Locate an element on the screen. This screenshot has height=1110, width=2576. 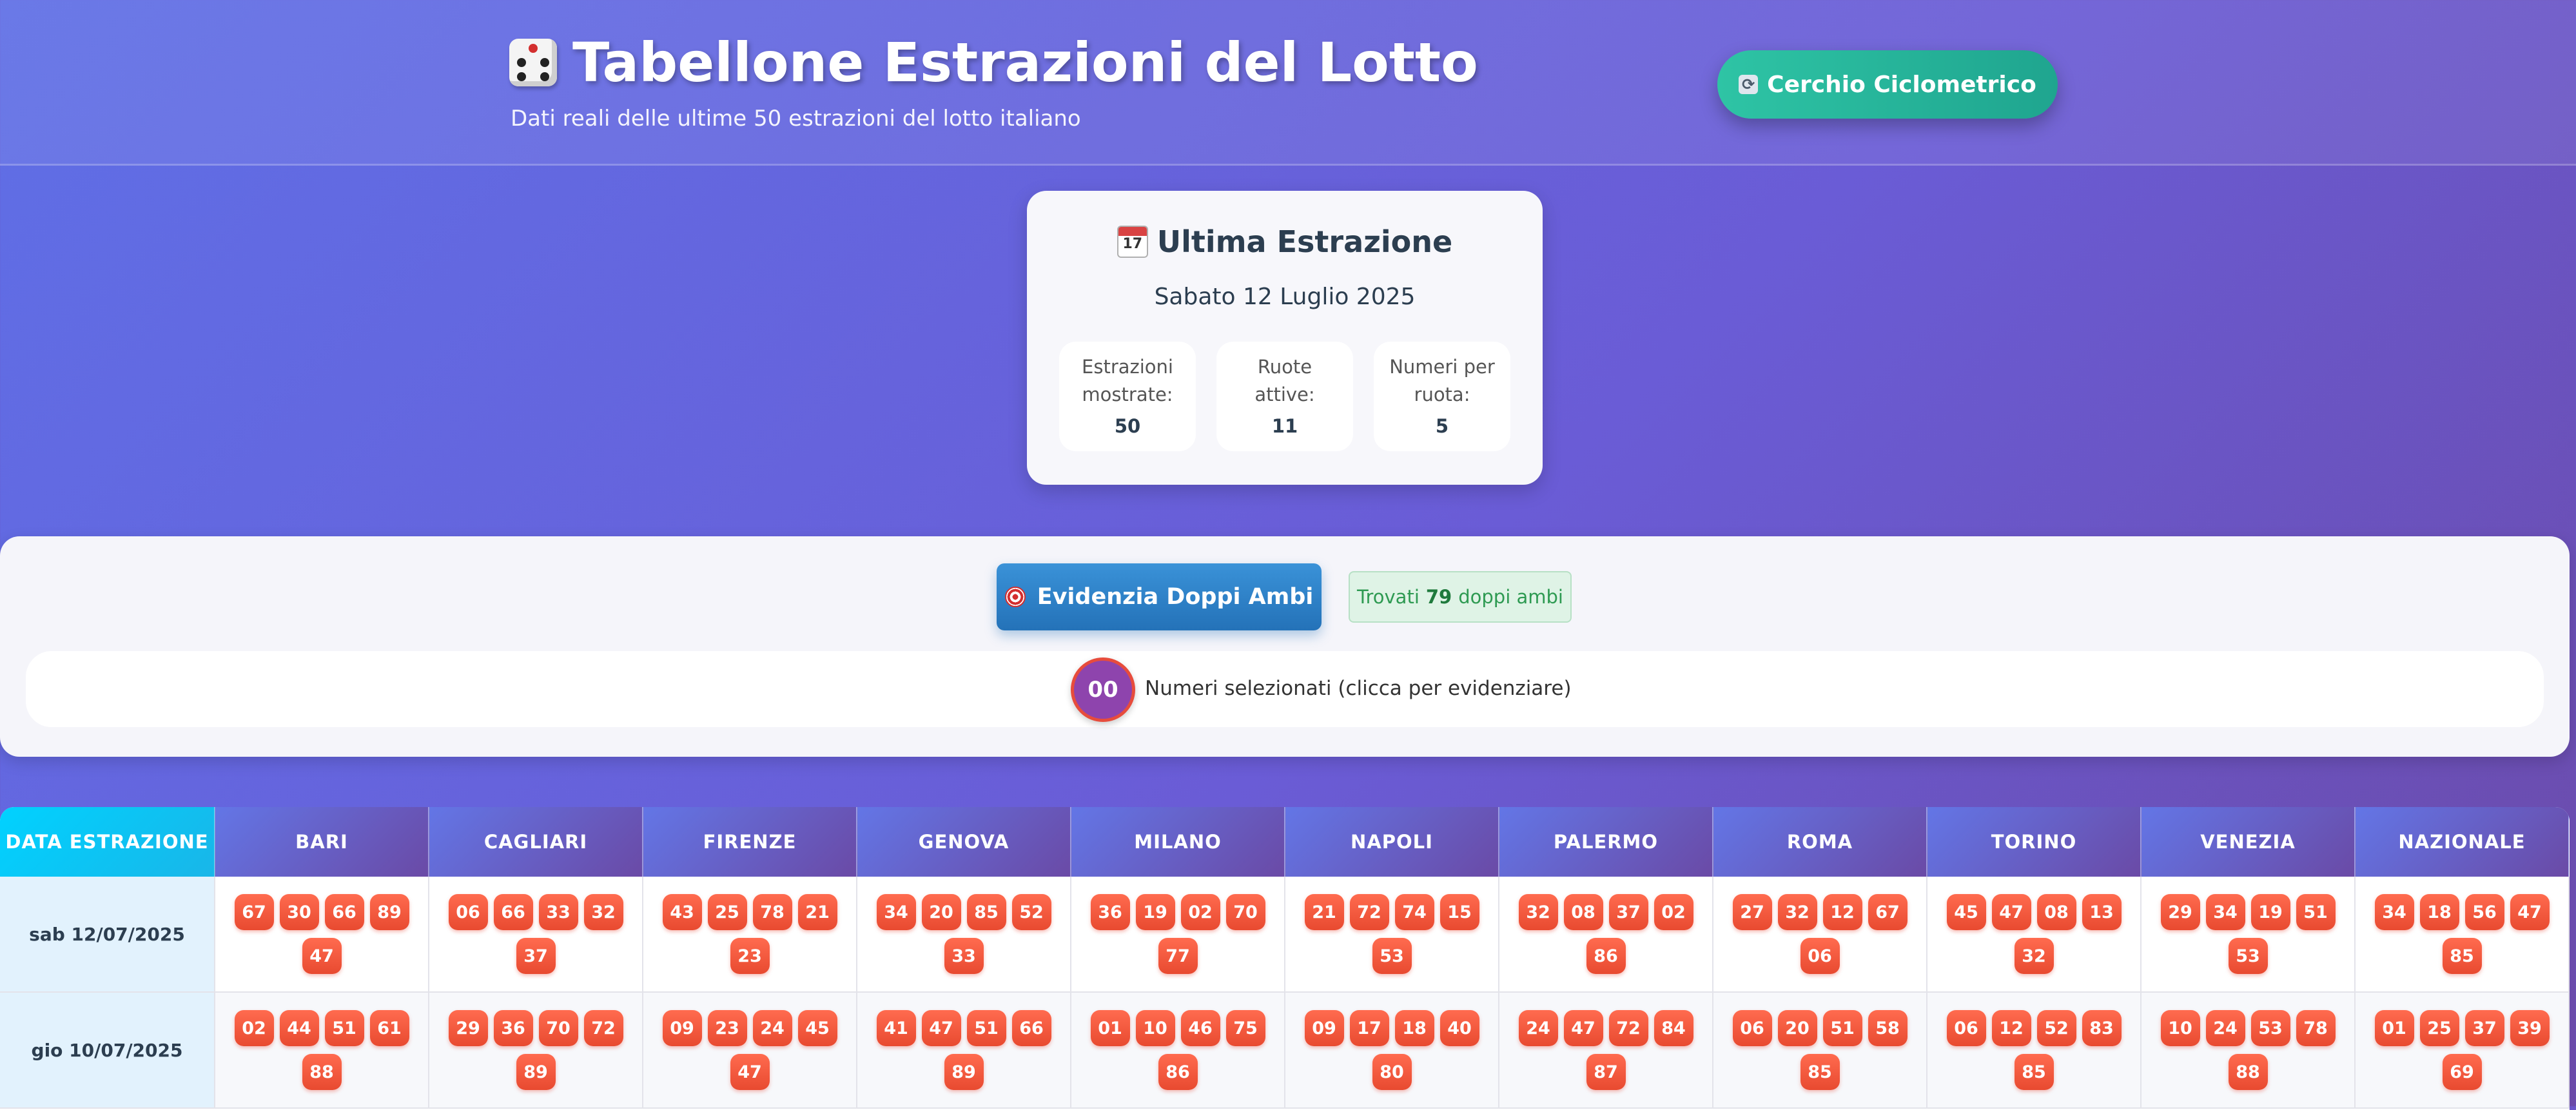
lotto-number: 83 is located at coordinates (2102, 1028).